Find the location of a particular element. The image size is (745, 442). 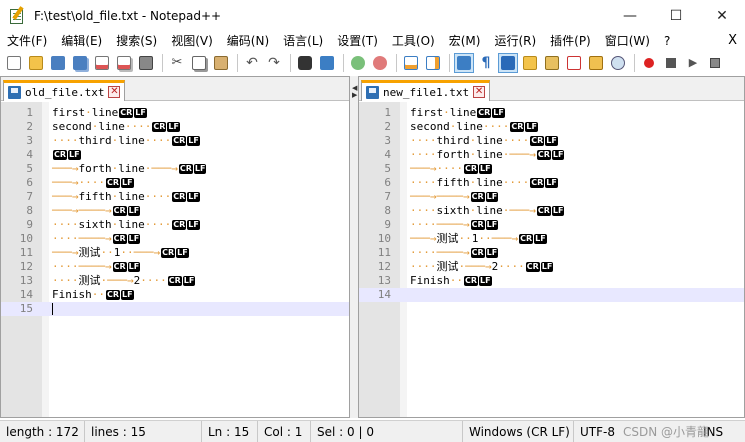

line-text: ───→────→ CR LF is located at coordinates (96, 210).